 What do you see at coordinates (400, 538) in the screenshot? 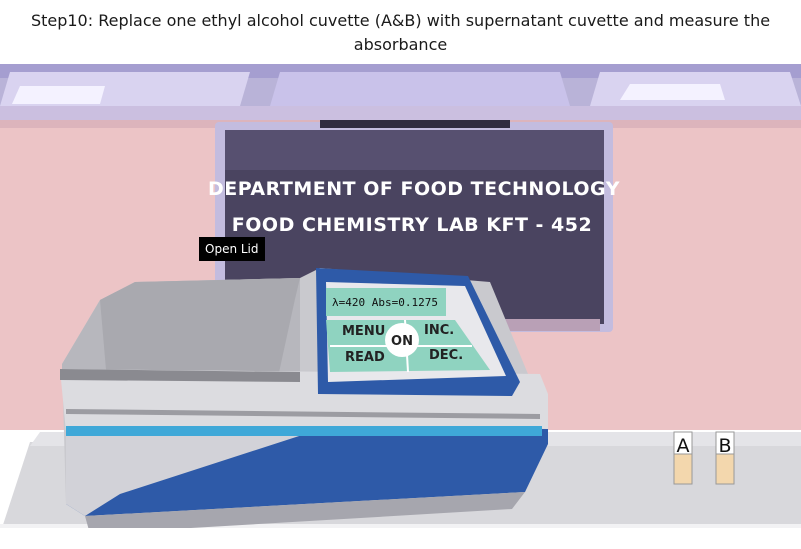
I see `bottom-strip` at bounding box center [400, 538].